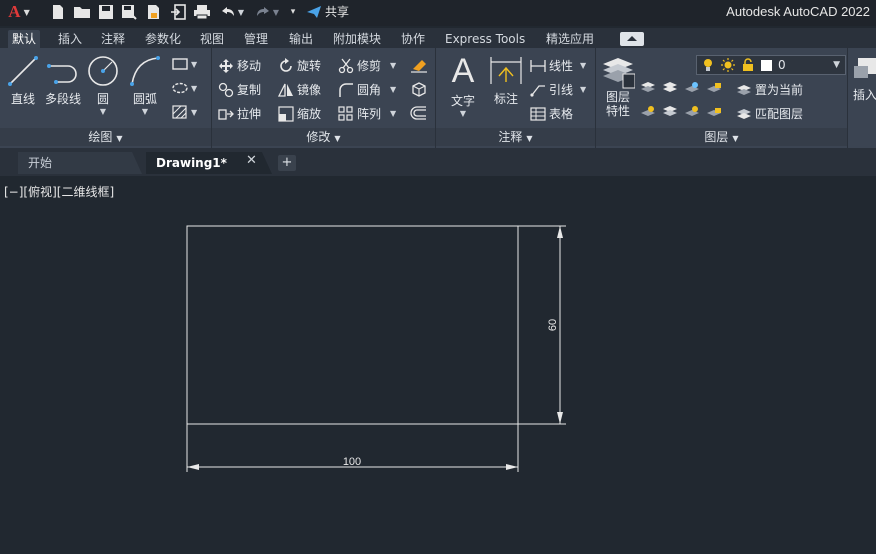 This screenshot has height=554, width=876. What do you see at coordinates (413, 39) in the screenshot?
I see `tab-collaborate: 协作` at bounding box center [413, 39].